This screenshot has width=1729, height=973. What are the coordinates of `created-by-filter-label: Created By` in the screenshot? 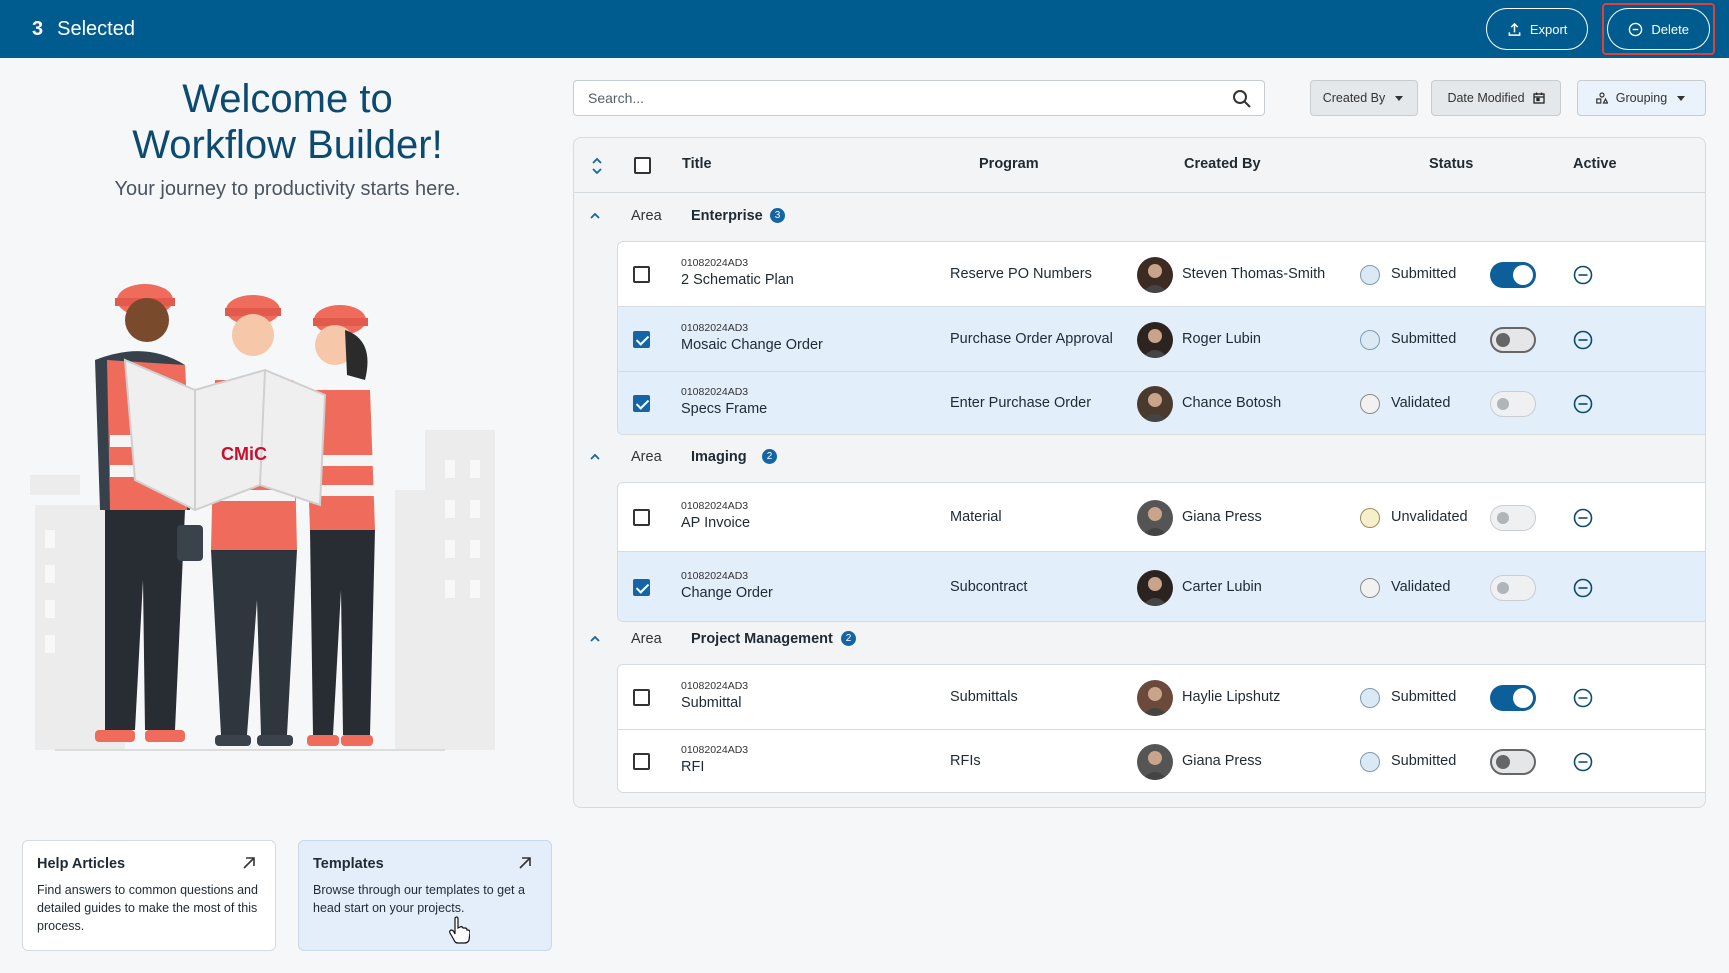 It's located at (1354, 98).